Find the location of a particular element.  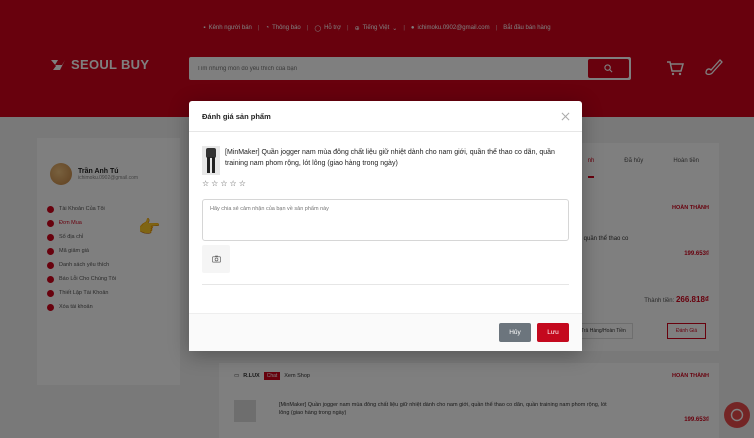

upload-photo-button is located at coordinates (216, 259).